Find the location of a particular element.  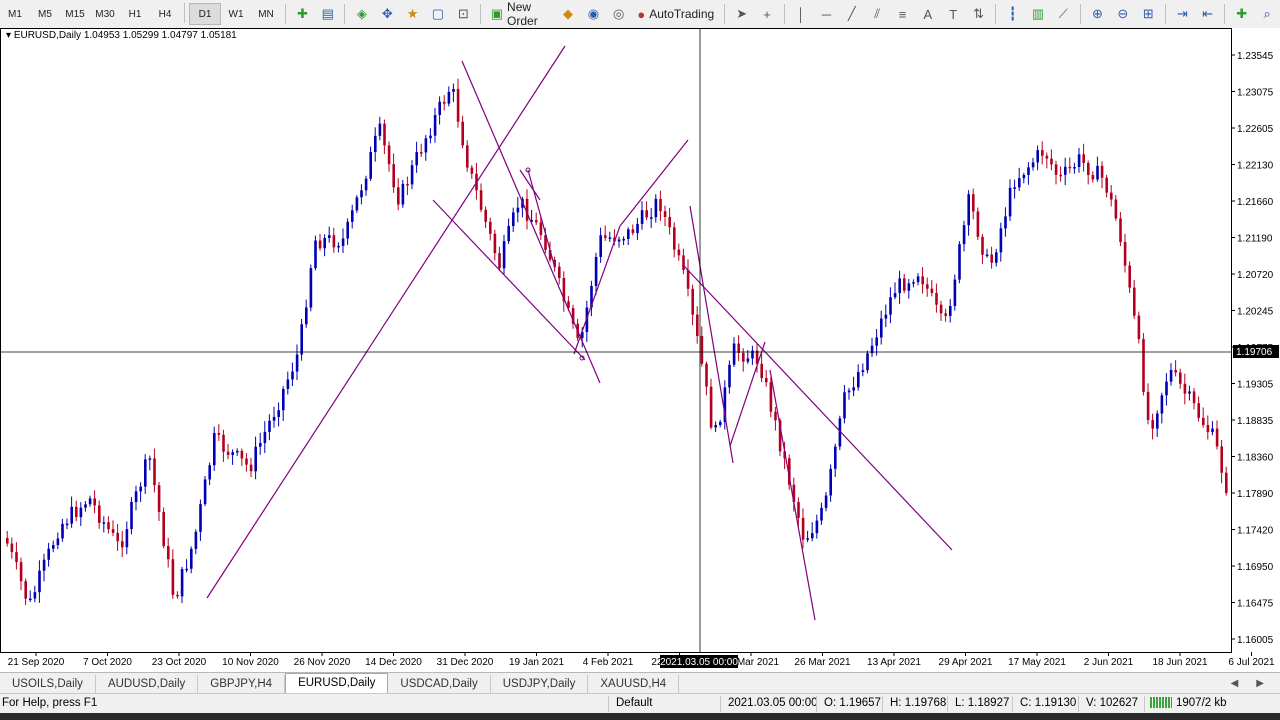

terminal-icon: ▢ is located at coordinates (437, 14).